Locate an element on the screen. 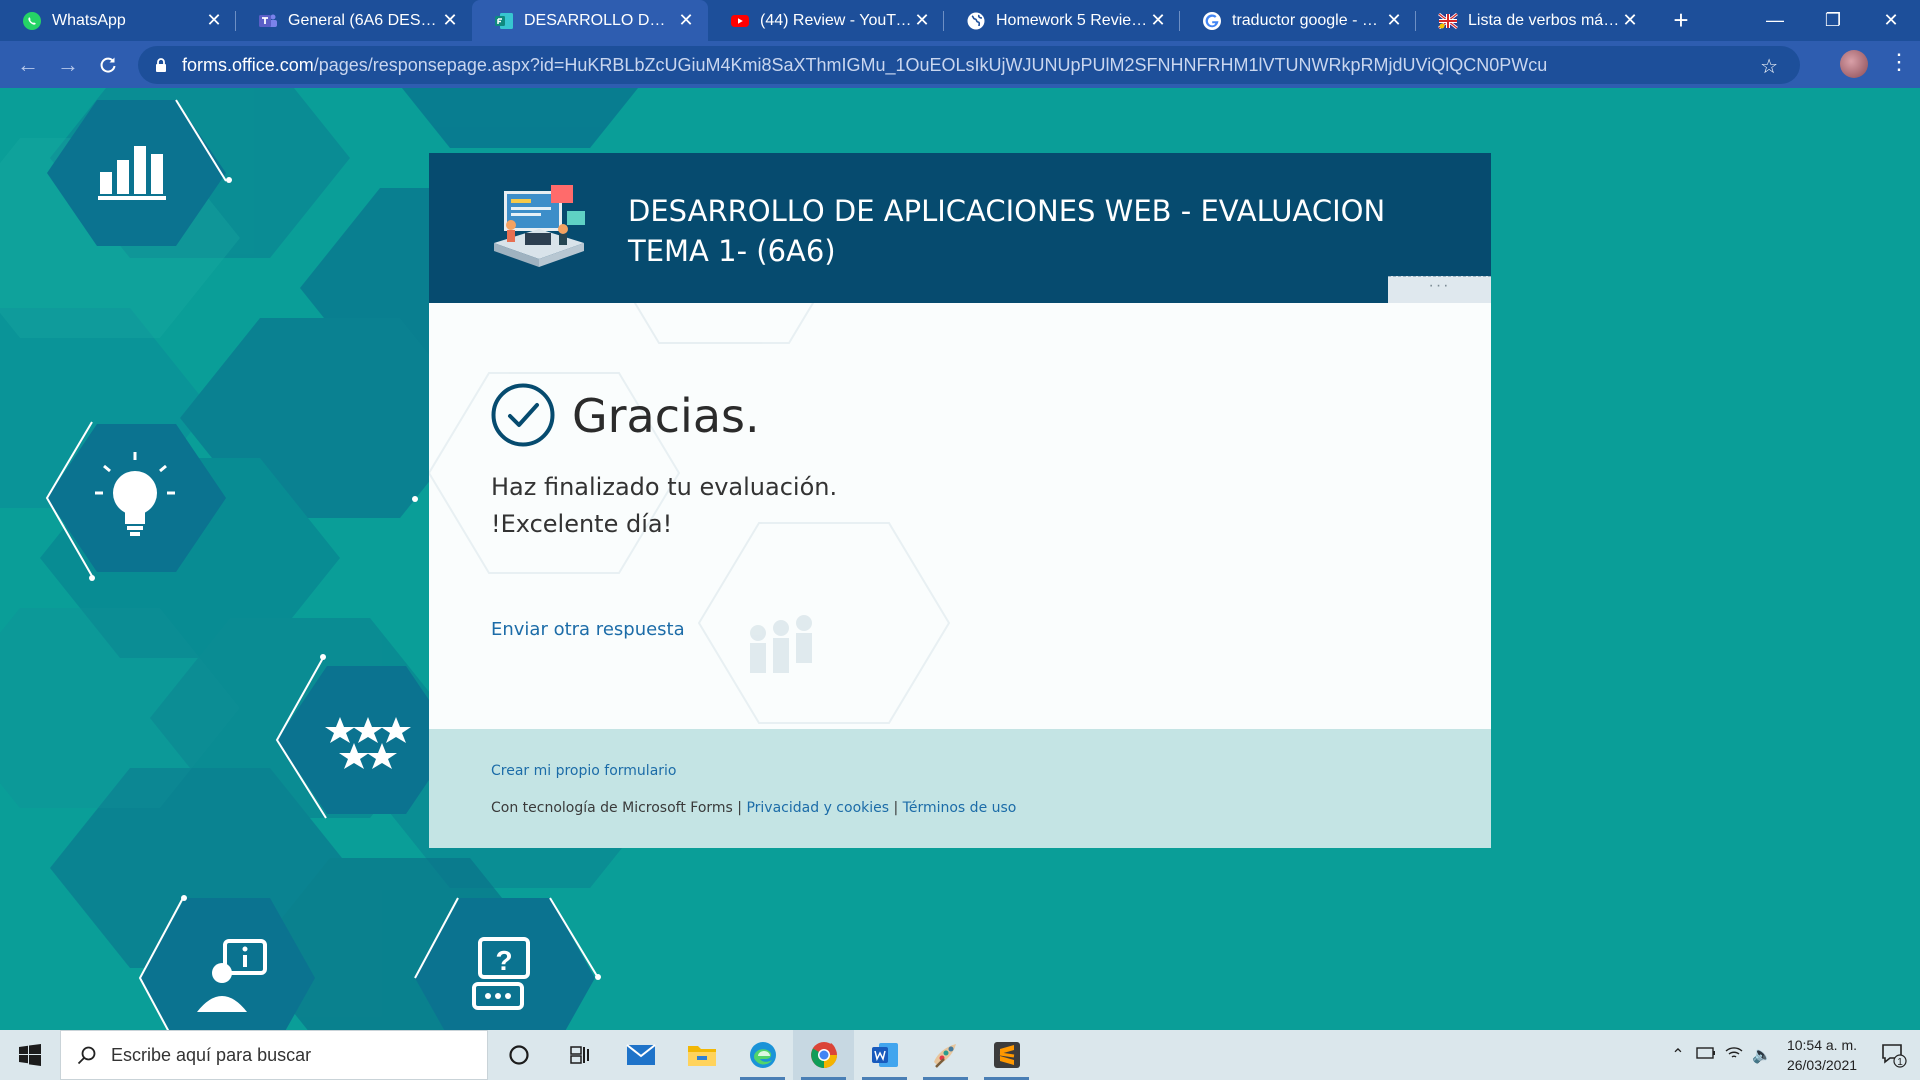 Image resolution: width=1920 pixels, height=1080 pixels. minimize-icon: — is located at coordinates (1775, 20).